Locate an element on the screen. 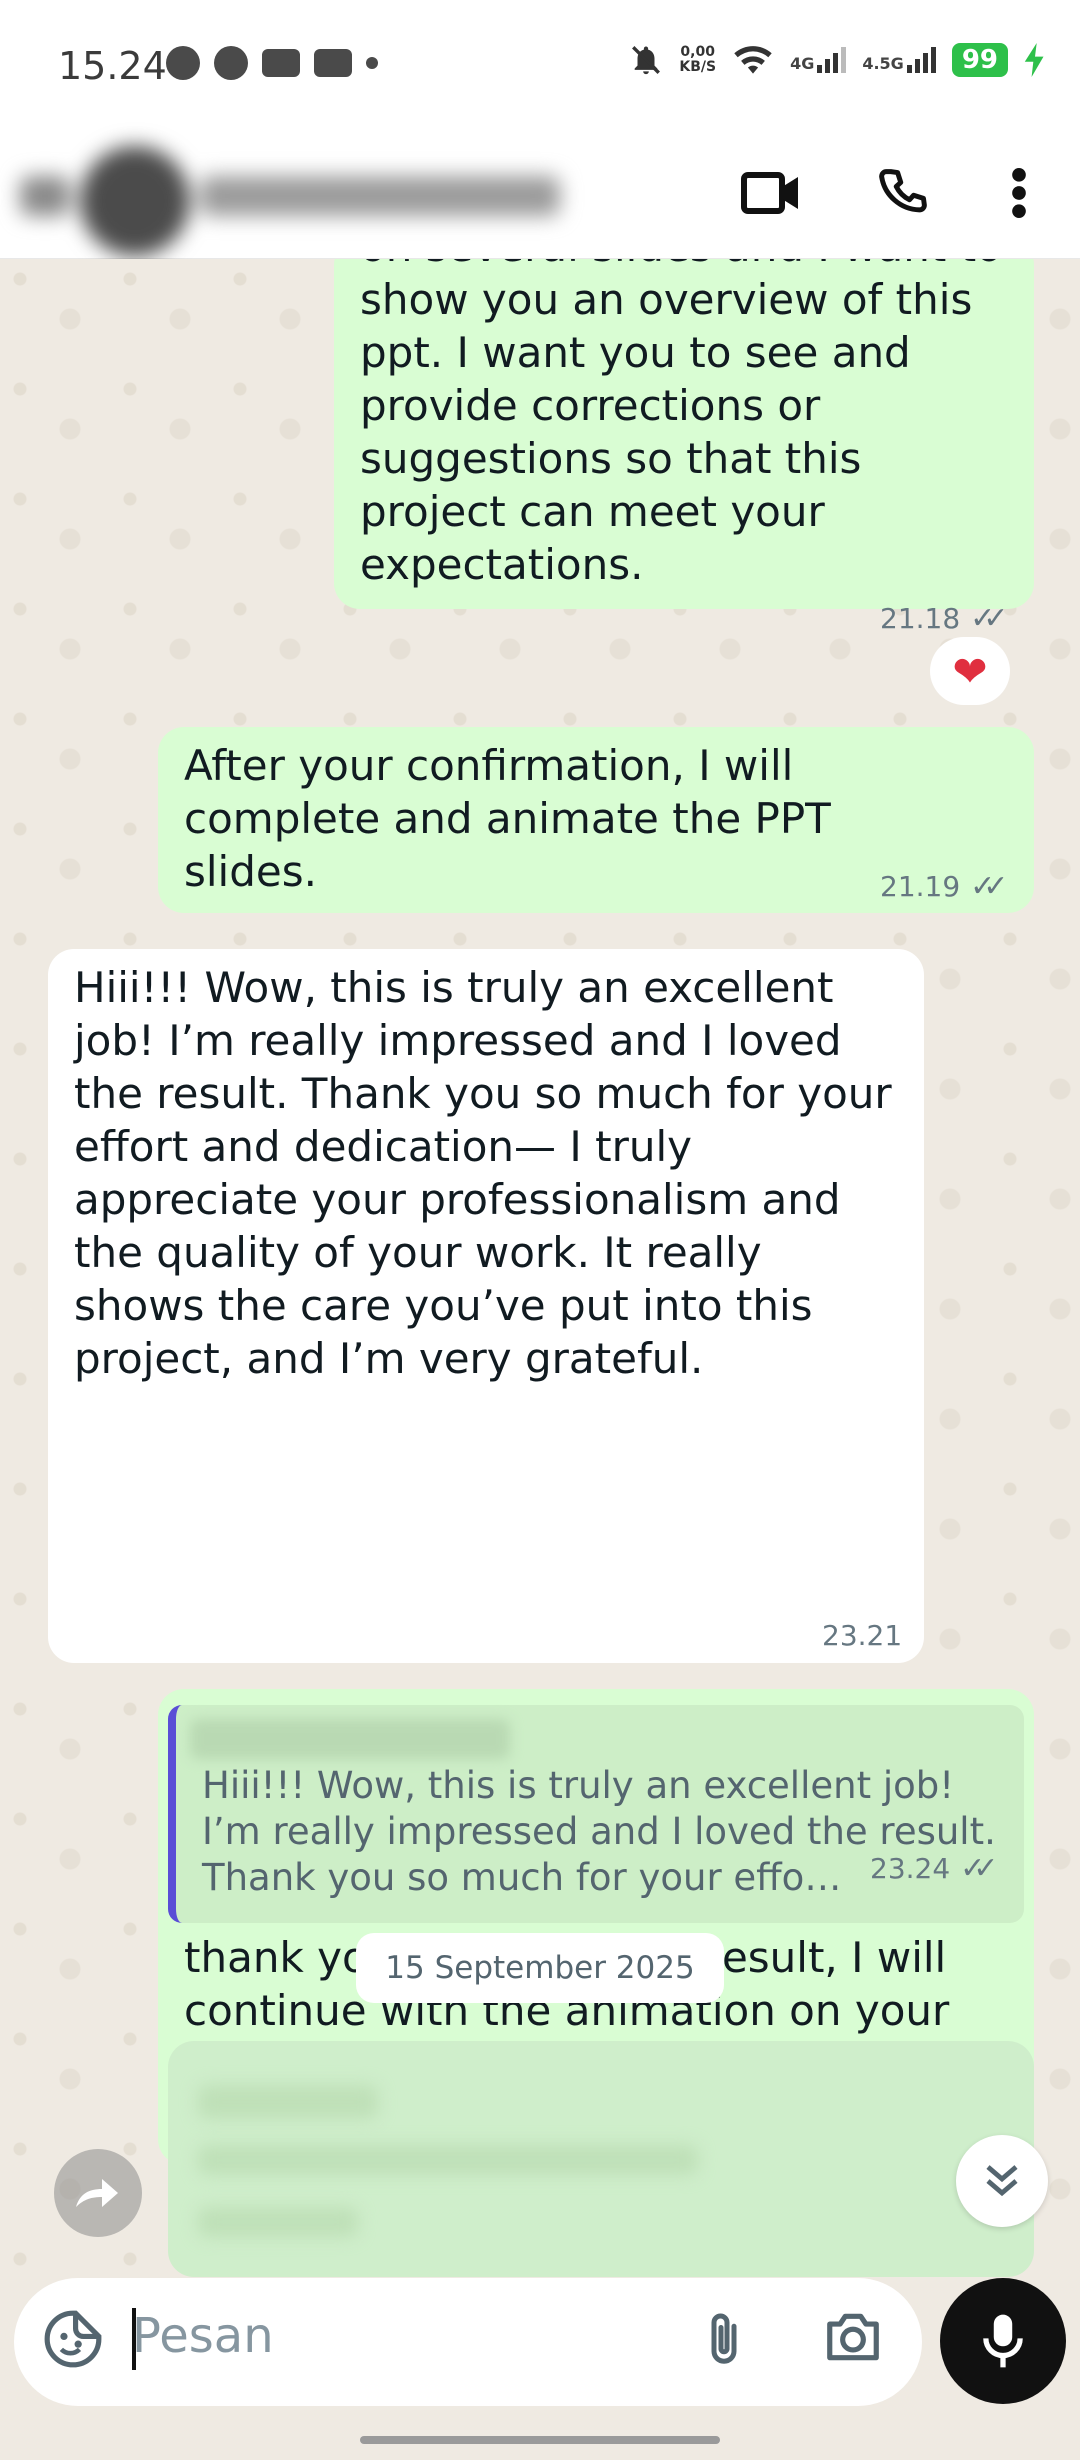  more-notifications-icon is located at coordinates (372, 63).